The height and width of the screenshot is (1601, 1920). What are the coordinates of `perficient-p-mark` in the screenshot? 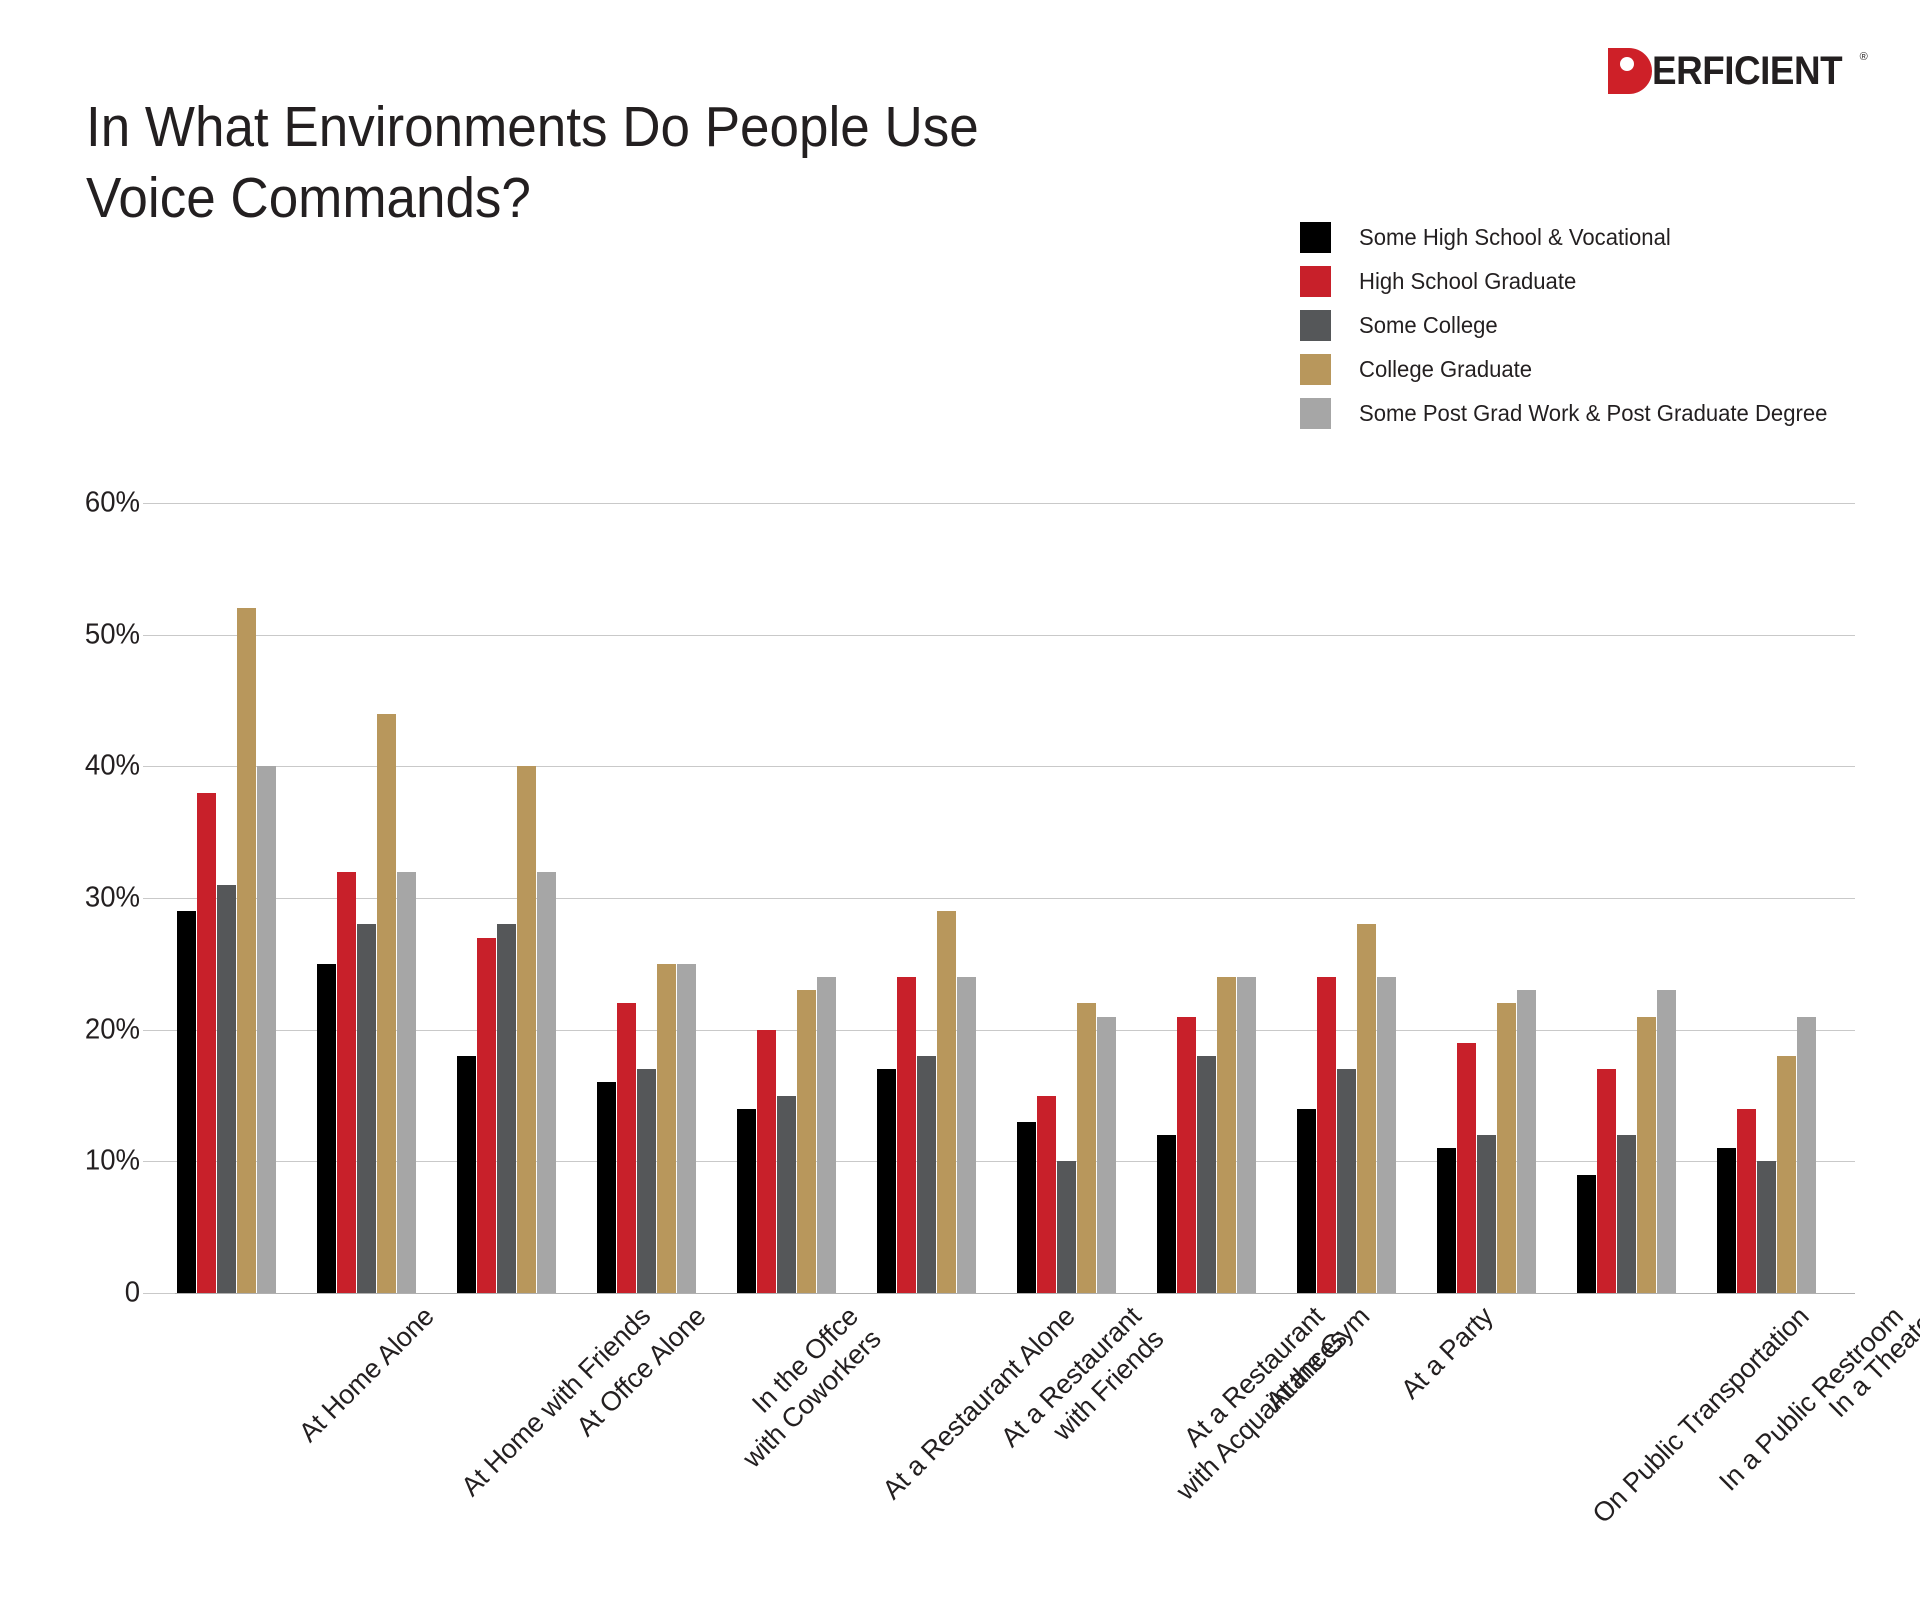 It's located at (1630, 71).